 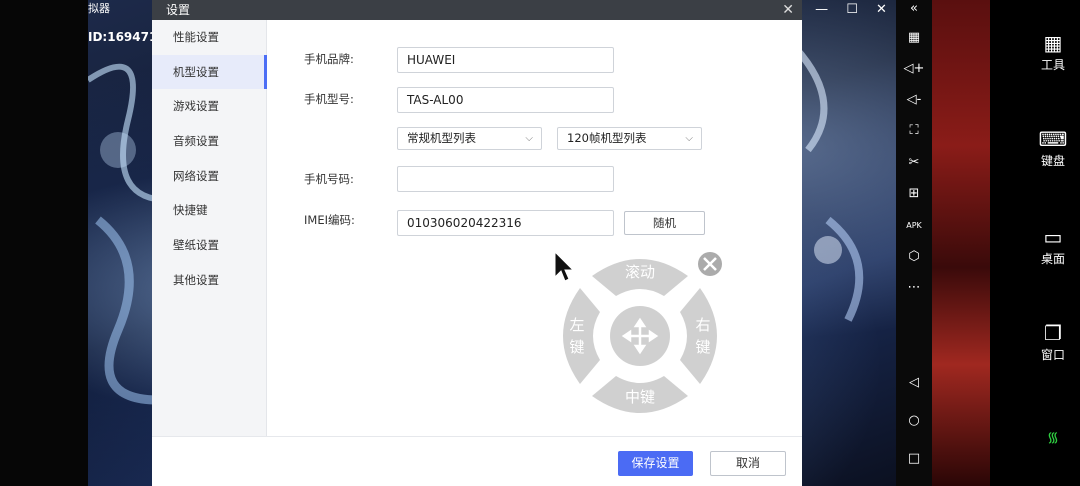 What do you see at coordinates (914, 243) in the screenshot?
I see `vertical-toolbar: « ▦ ◁+ ◁- ⛶ ✂ ⊞ APK ⬡ ⋯ ◁ ○ □` at bounding box center [914, 243].